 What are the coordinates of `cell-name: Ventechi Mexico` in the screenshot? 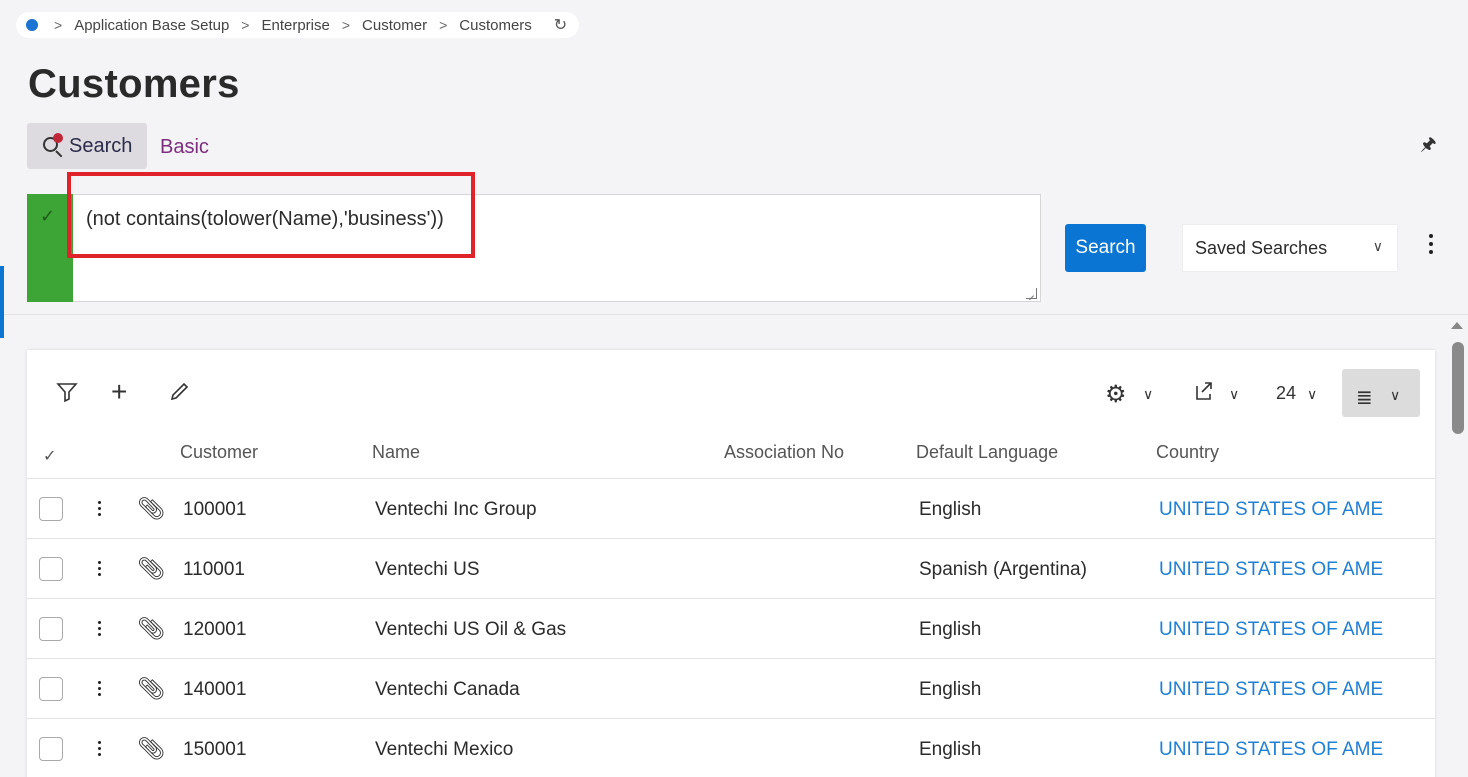 It's located at (444, 749).